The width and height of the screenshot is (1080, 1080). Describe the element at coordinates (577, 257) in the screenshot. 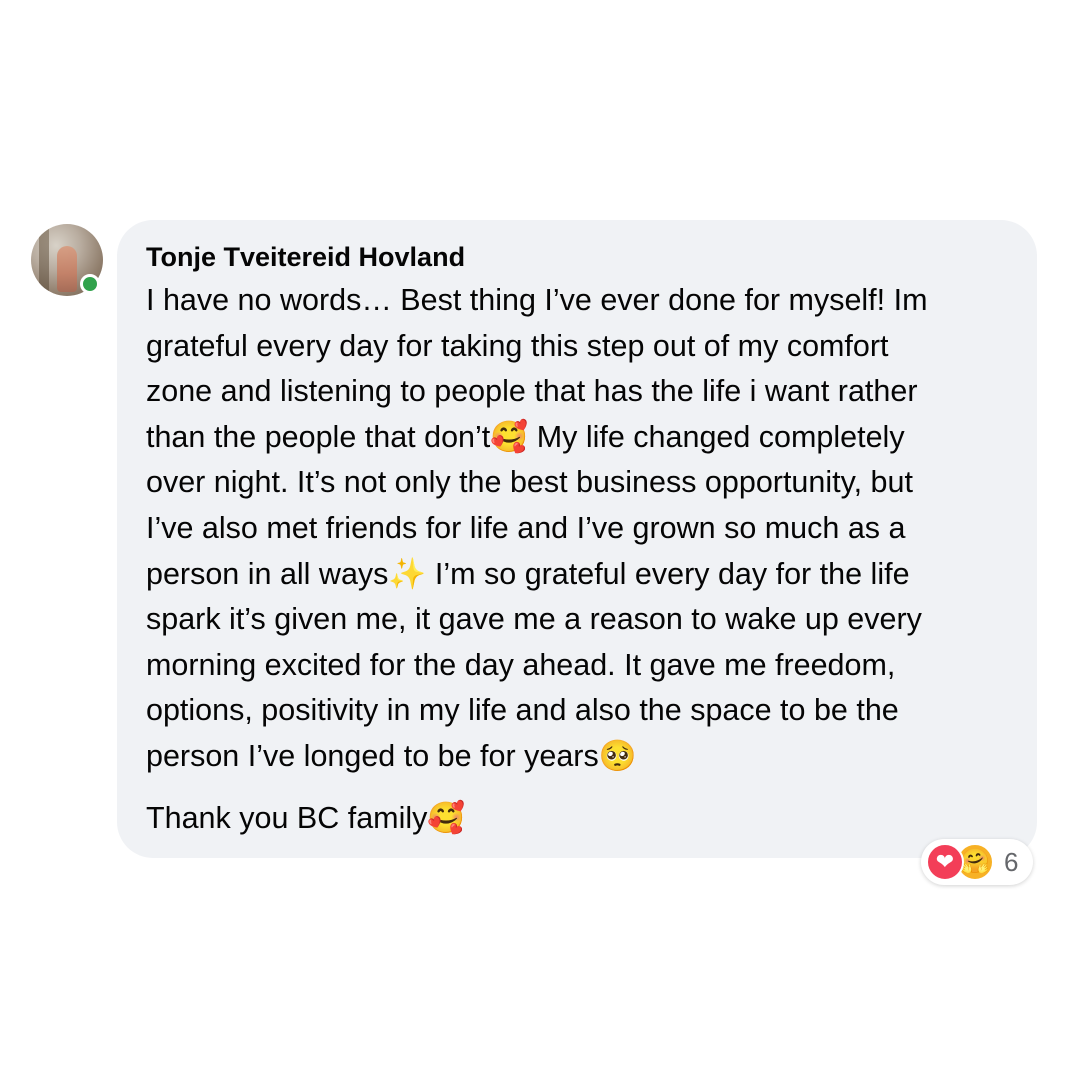

I see `comment-author-name: Tonje Tveitereid Hovland` at that location.